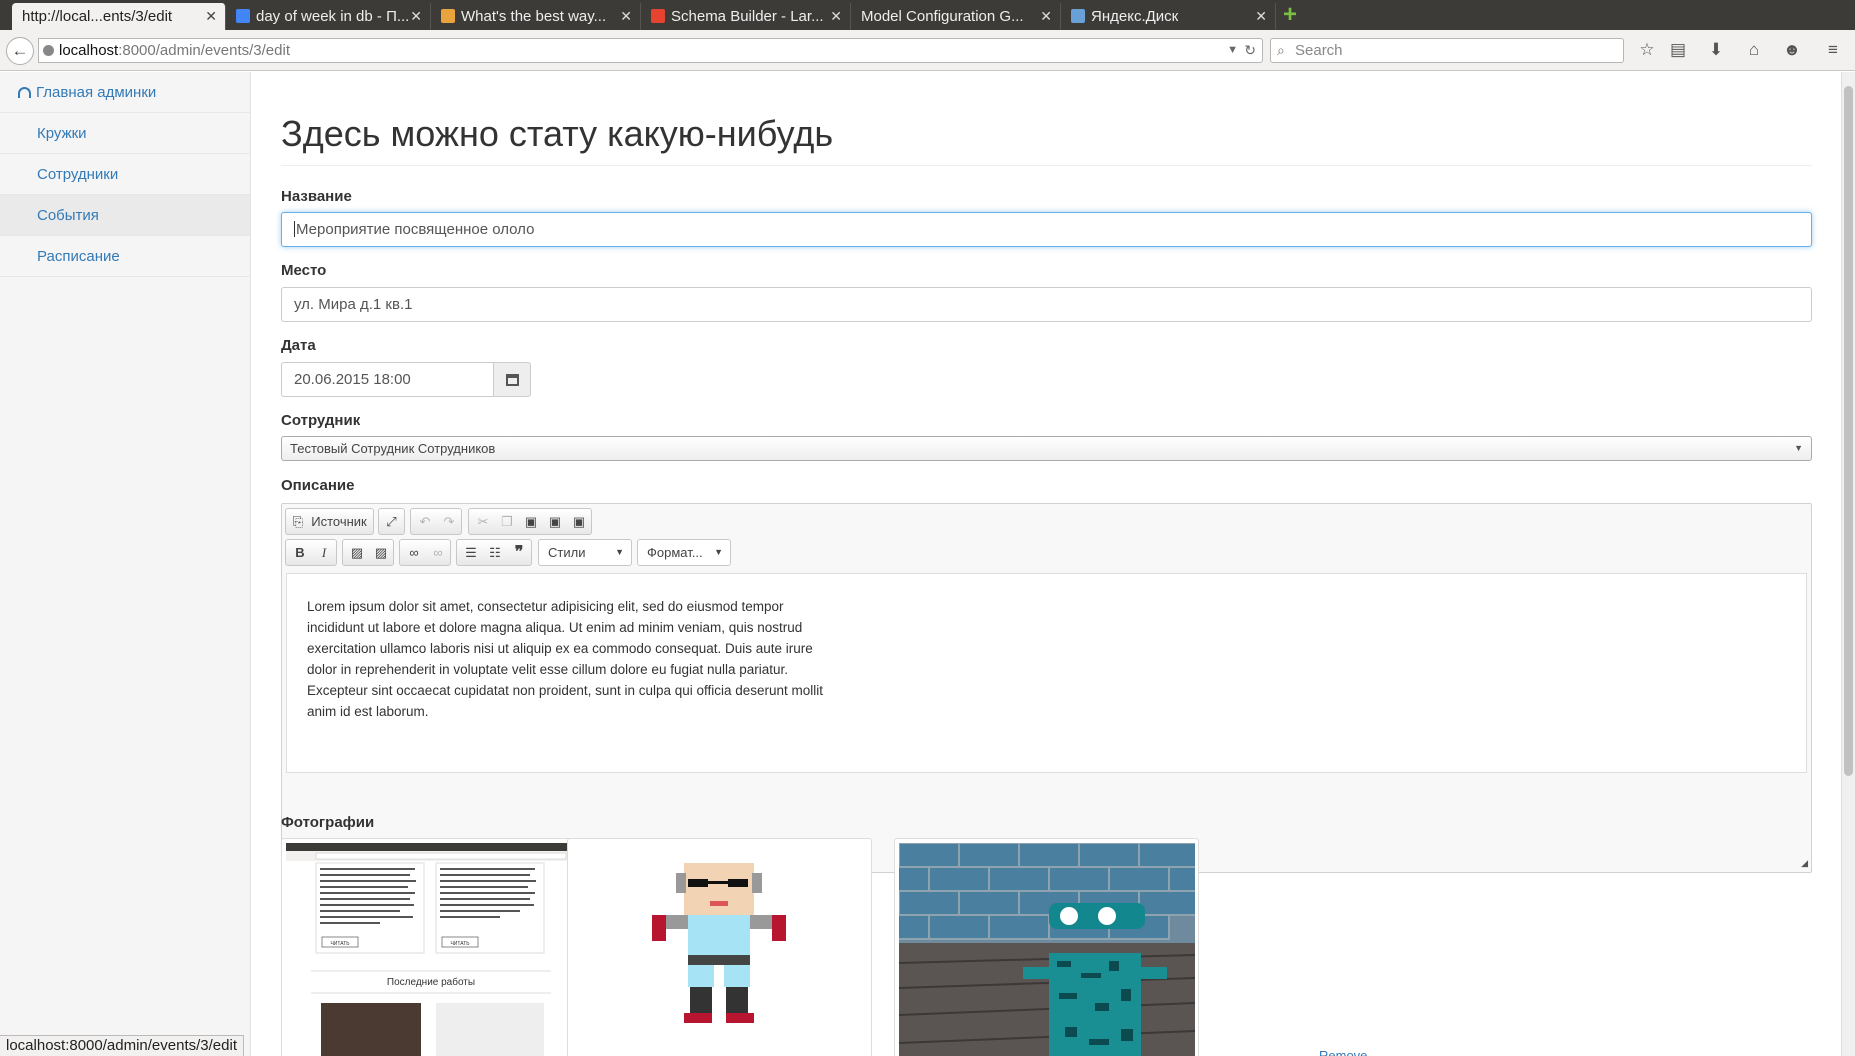 The width and height of the screenshot is (1855, 1056). What do you see at coordinates (125, 133) in the screenshot?
I see `sidebar-item-clubs: Кружки` at bounding box center [125, 133].